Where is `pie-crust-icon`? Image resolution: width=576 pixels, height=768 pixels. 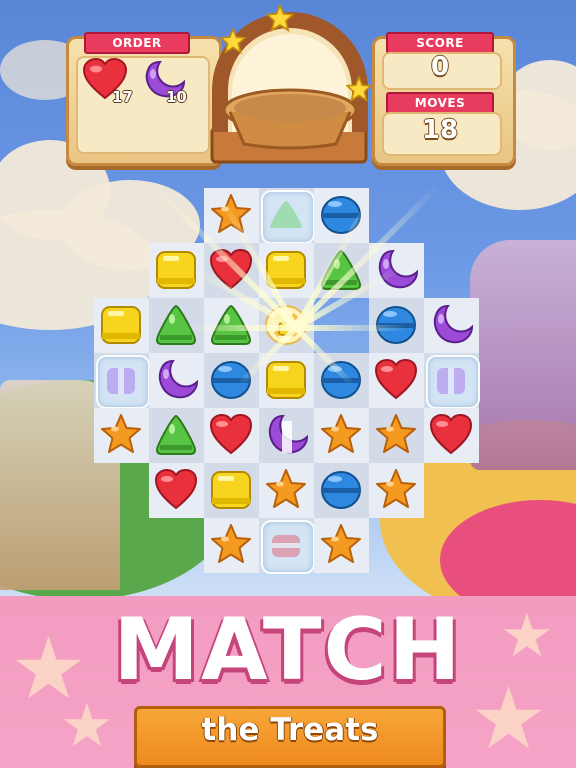 pie-crust-icon is located at coordinates (290, 119).